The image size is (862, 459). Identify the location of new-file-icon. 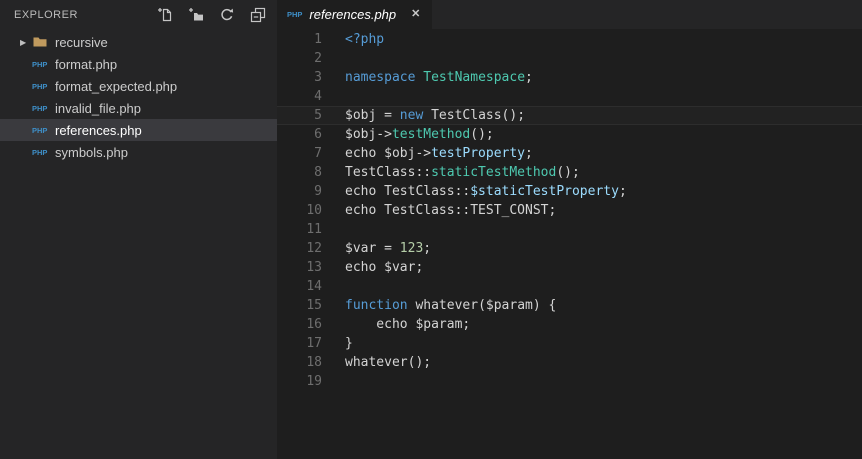
(165, 15).